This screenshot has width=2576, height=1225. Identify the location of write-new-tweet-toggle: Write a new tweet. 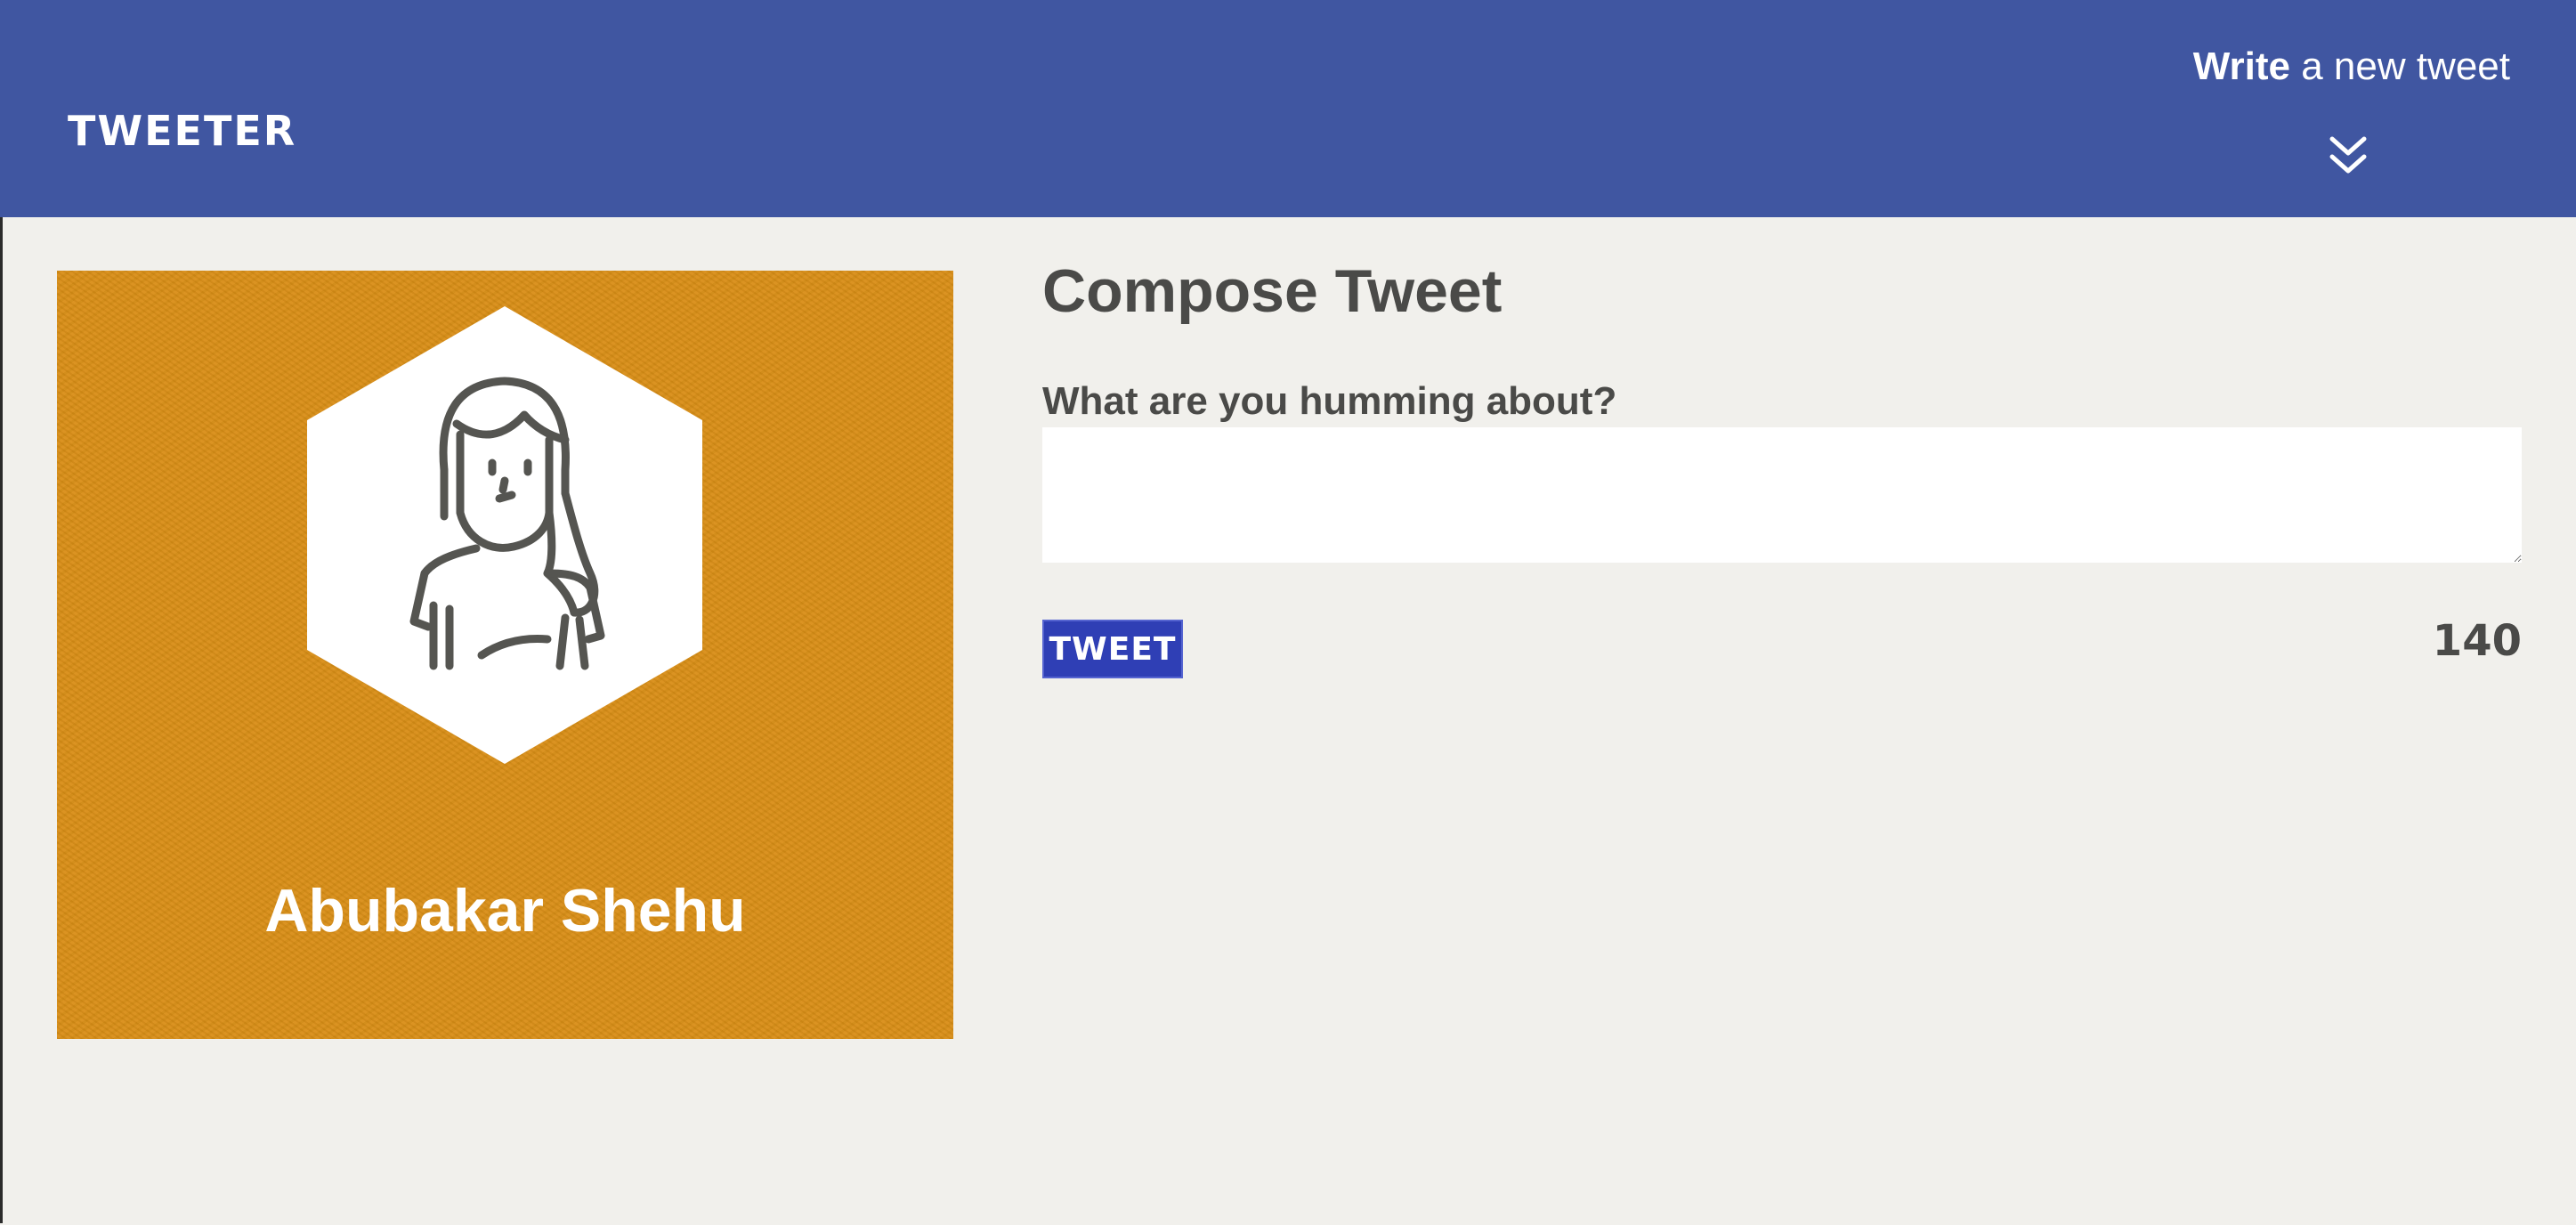
(2323, 116).